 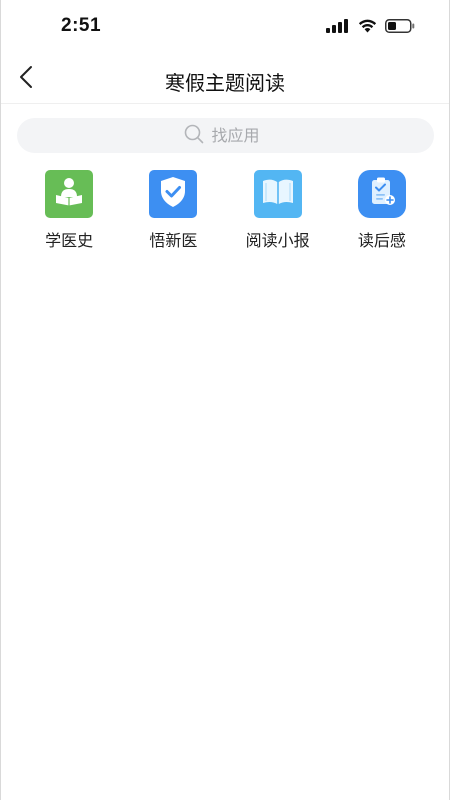 I want to click on app-item-duhougan: 读后感, so click(x=382, y=210).